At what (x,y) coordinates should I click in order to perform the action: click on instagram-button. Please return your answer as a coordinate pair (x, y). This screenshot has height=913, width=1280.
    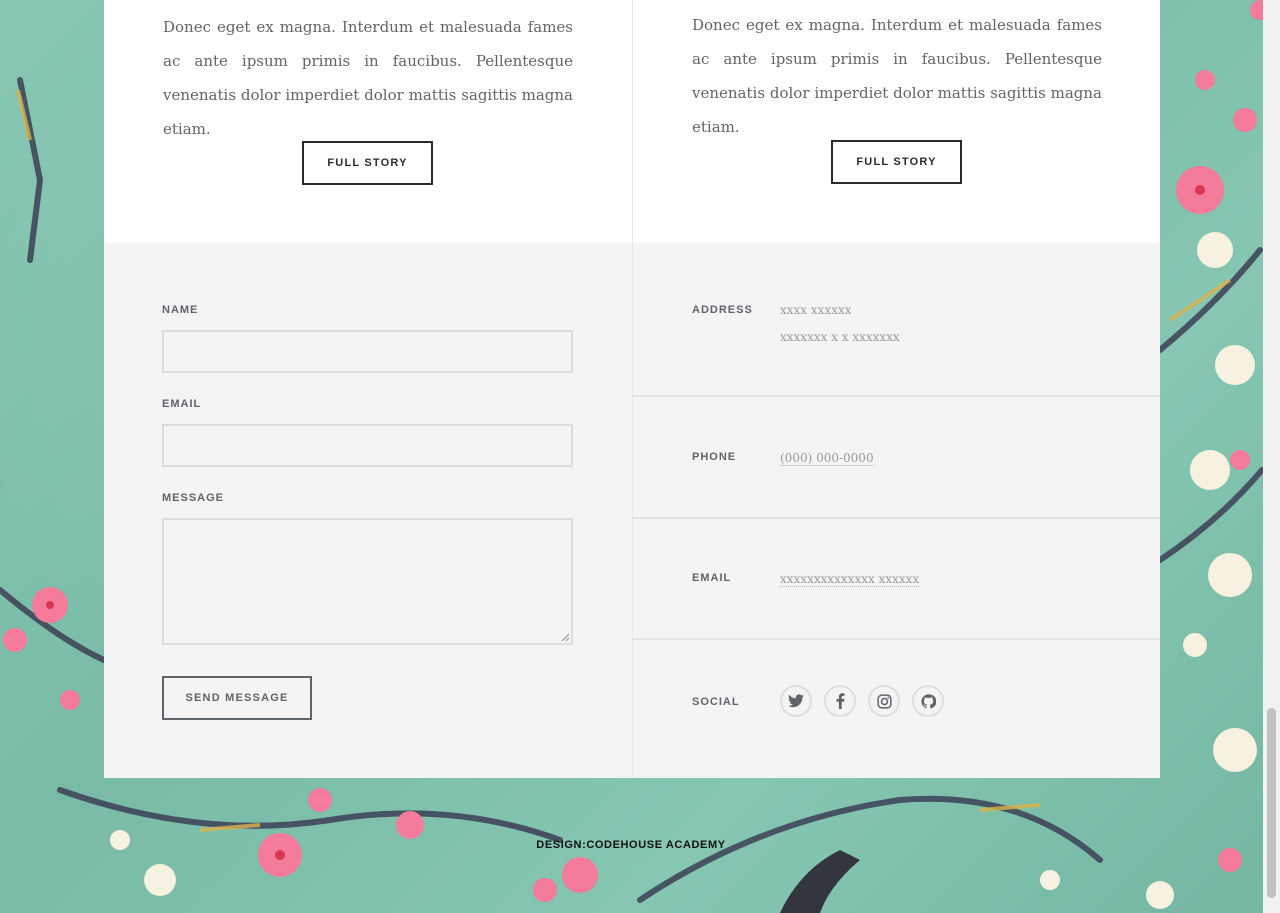
    Looking at the image, I should click on (884, 701).